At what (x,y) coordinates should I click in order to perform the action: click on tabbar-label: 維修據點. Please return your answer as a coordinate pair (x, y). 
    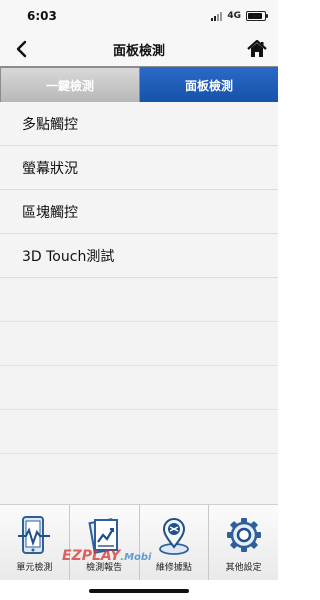
    Looking at the image, I should click on (173, 568).